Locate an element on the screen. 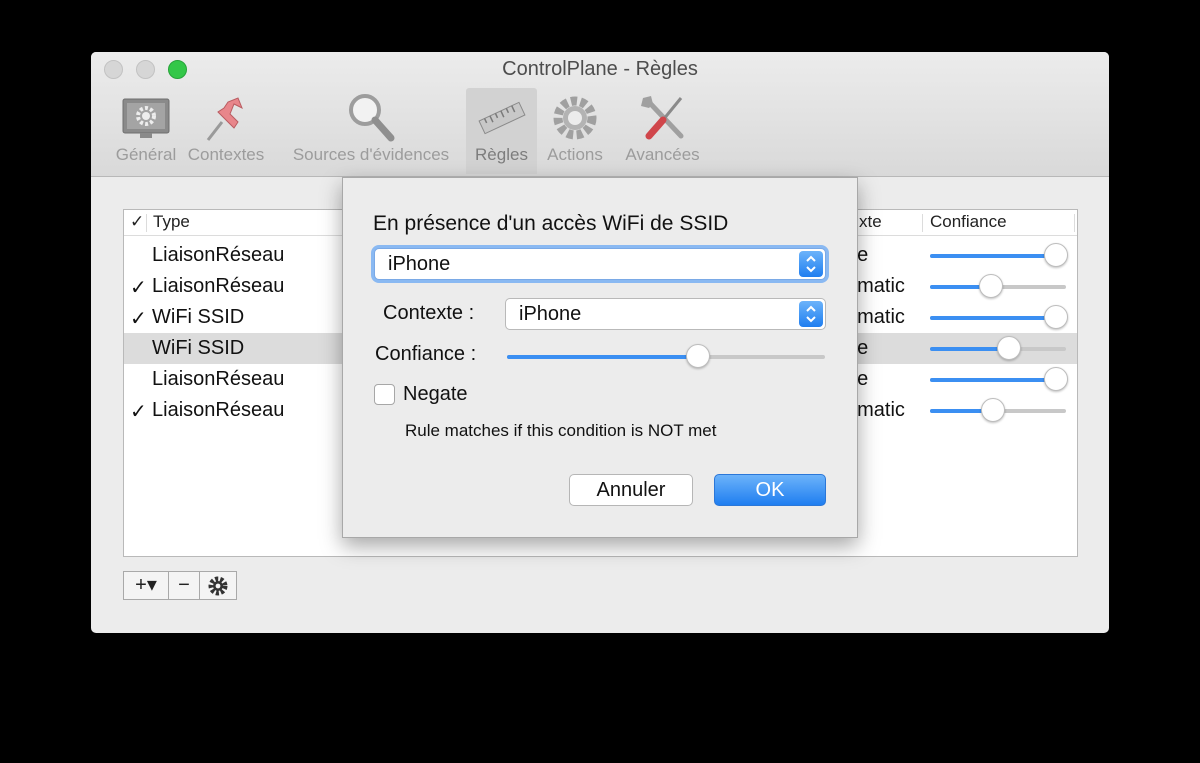 The height and width of the screenshot is (763, 1200). ssid-popup: iPhone is located at coordinates (600, 264).